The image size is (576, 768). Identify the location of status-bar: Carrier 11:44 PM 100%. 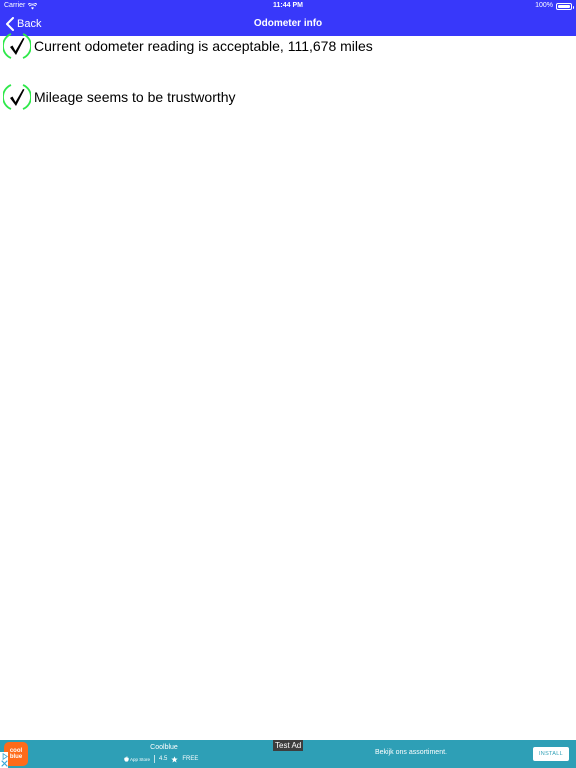
(288, 6).